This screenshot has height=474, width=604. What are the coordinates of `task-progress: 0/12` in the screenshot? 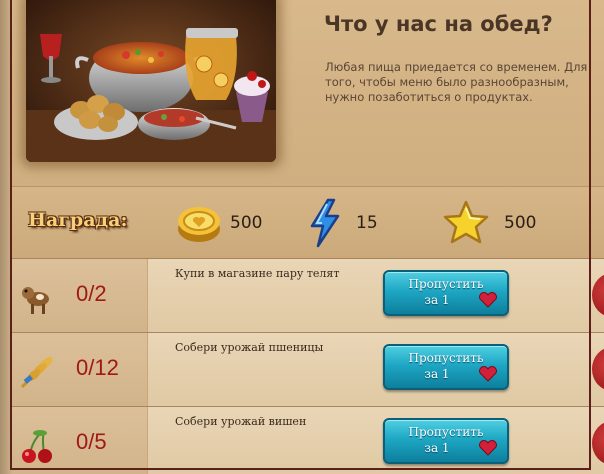 It's located at (97, 367).